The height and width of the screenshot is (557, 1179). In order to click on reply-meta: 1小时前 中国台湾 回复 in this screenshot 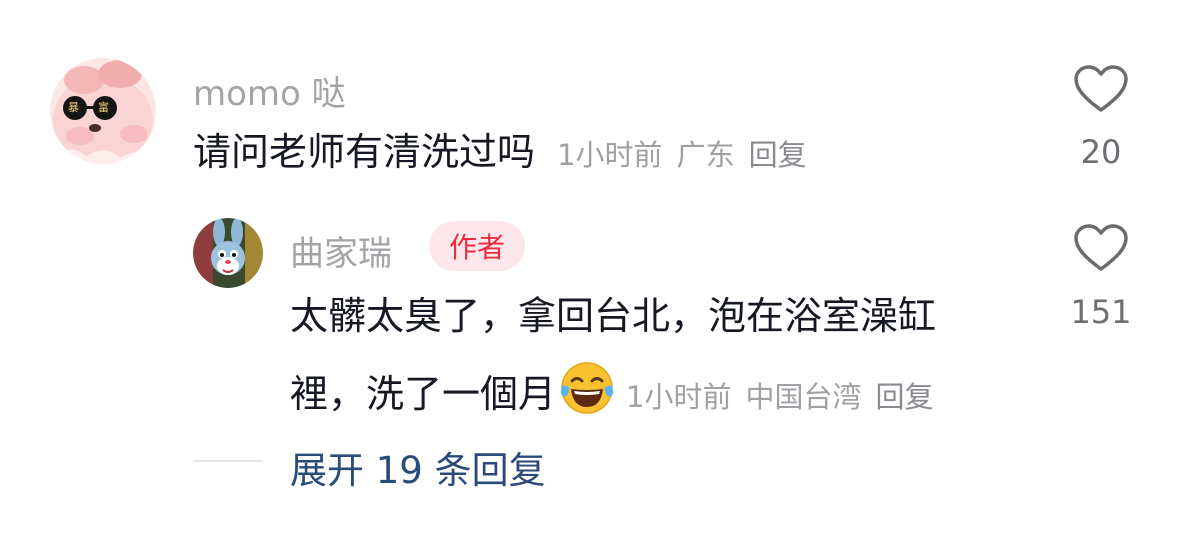, I will do `click(779, 397)`.